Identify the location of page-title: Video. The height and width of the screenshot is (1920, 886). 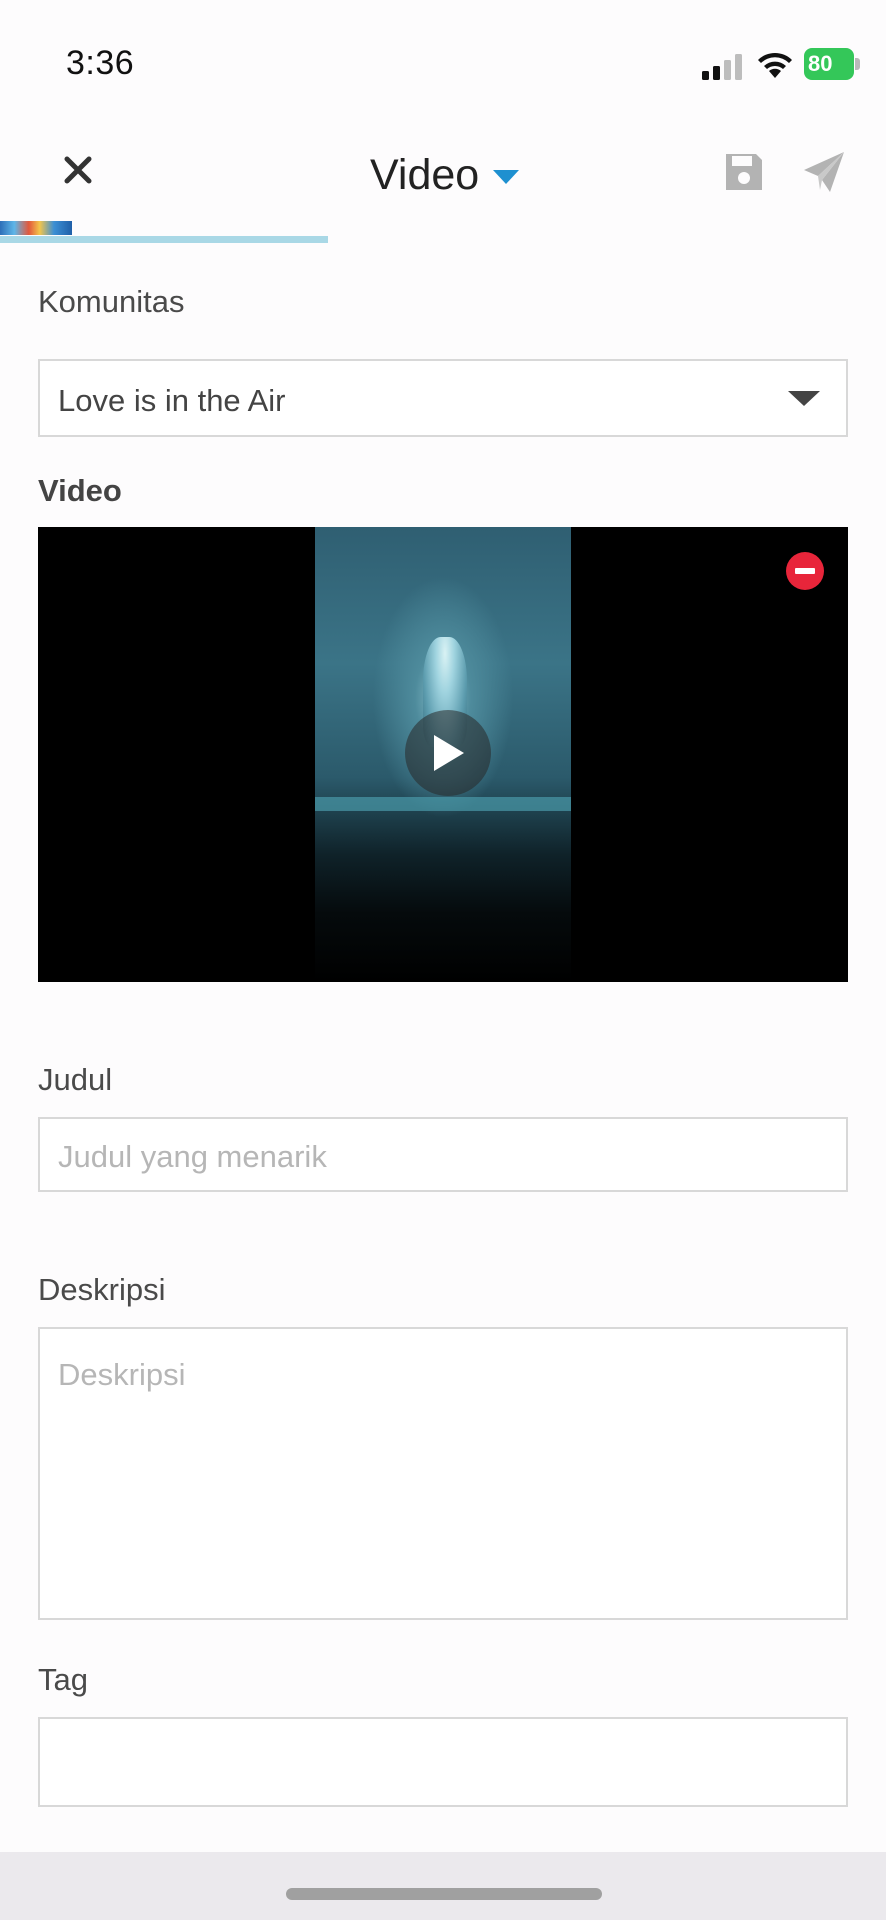
(425, 174).